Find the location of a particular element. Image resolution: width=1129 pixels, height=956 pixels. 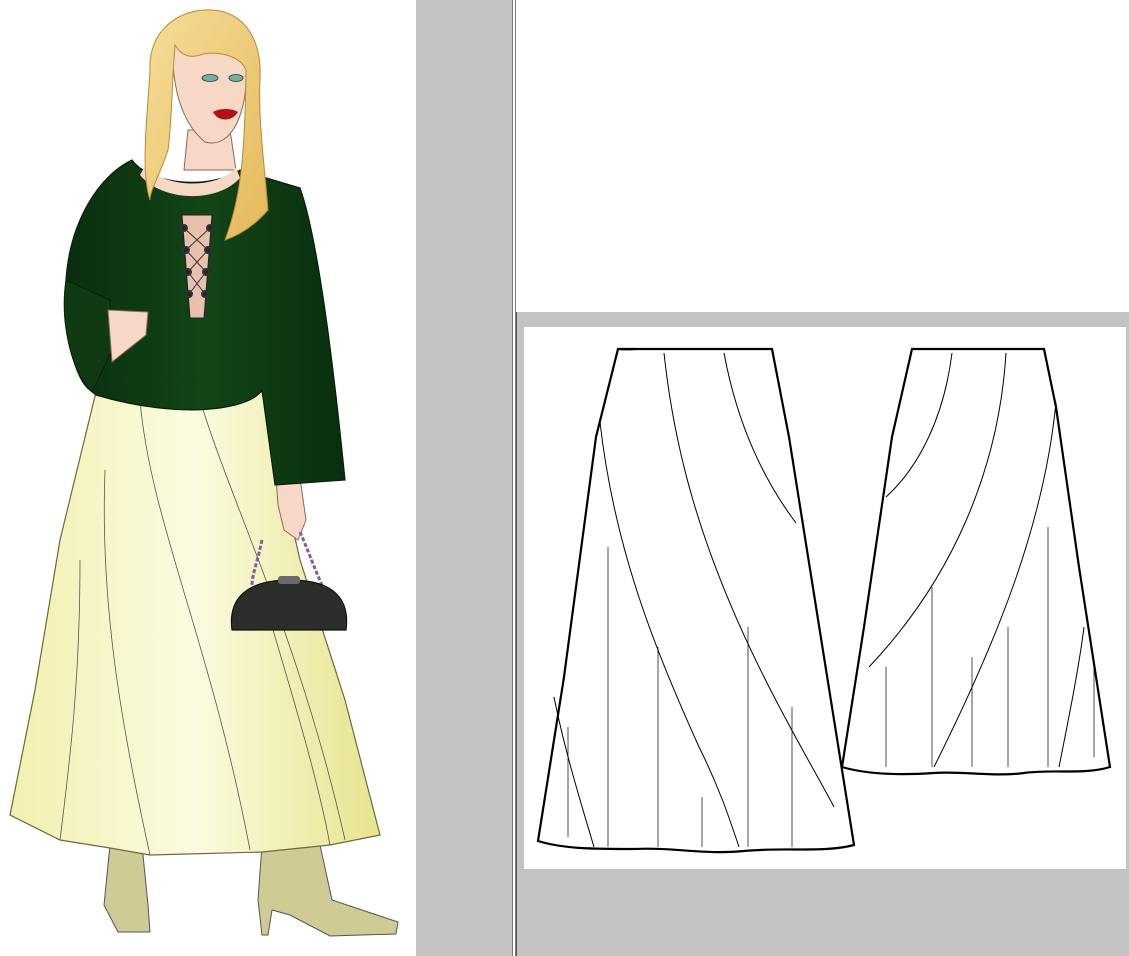

boots is located at coordinates (251, 890).